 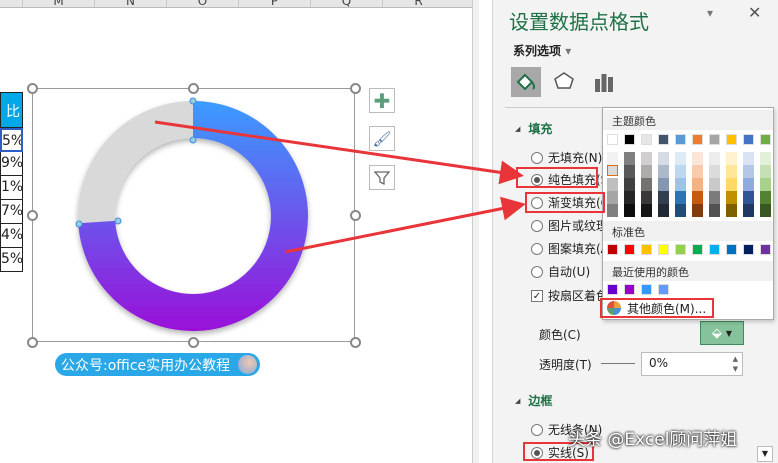 I want to click on transparency-input: 0% ▲ ▼, so click(x=692, y=364).